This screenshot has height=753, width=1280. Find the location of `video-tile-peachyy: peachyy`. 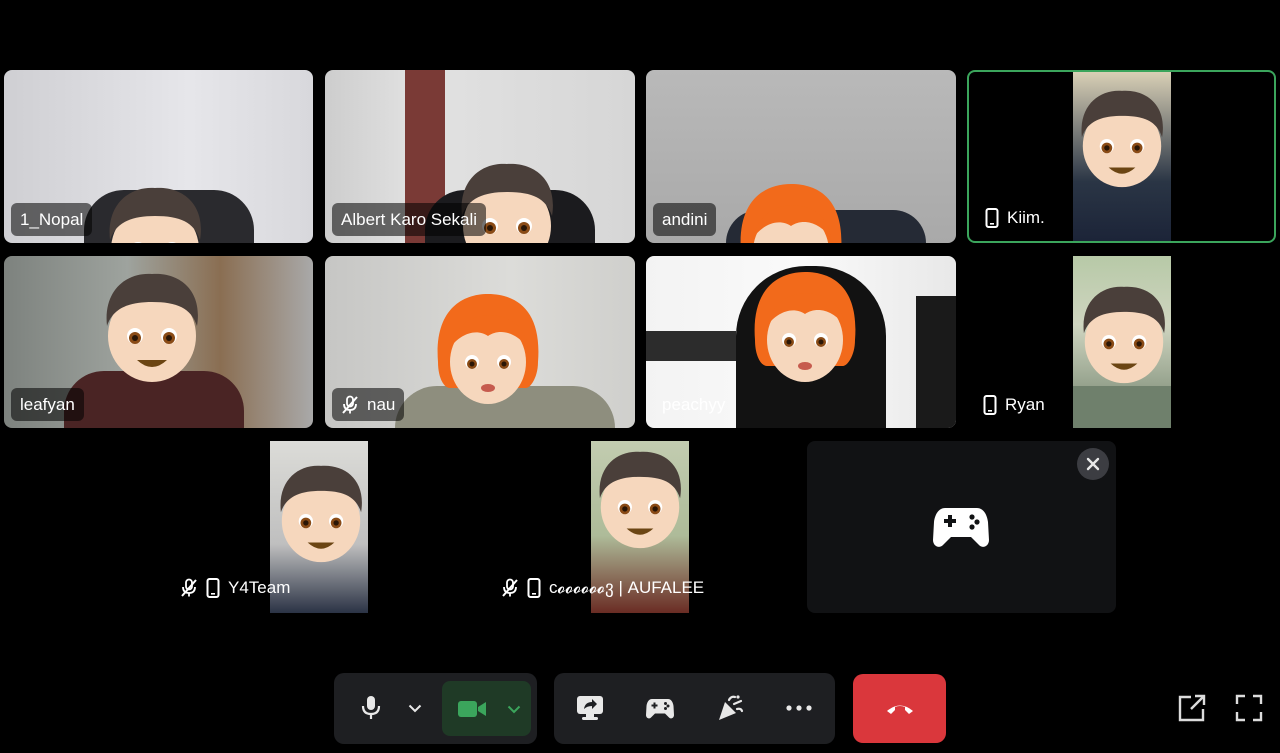

video-tile-peachyy: peachyy is located at coordinates (801, 342).